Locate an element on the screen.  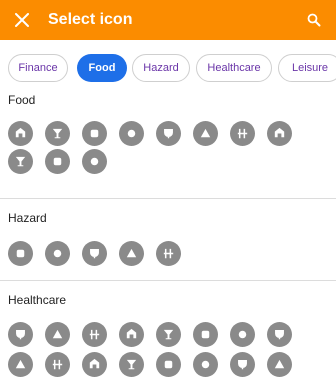
flood-hazard-icon is located at coordinates (94, 253).